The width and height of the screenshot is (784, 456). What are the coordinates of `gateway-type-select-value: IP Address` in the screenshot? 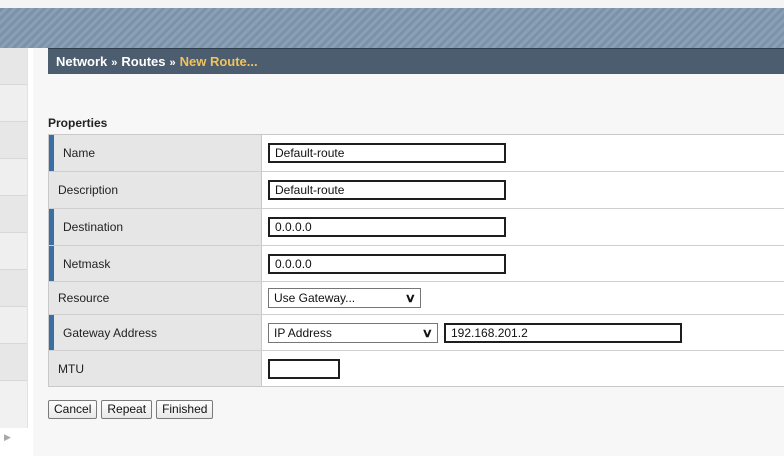 It's located at (303, 332).